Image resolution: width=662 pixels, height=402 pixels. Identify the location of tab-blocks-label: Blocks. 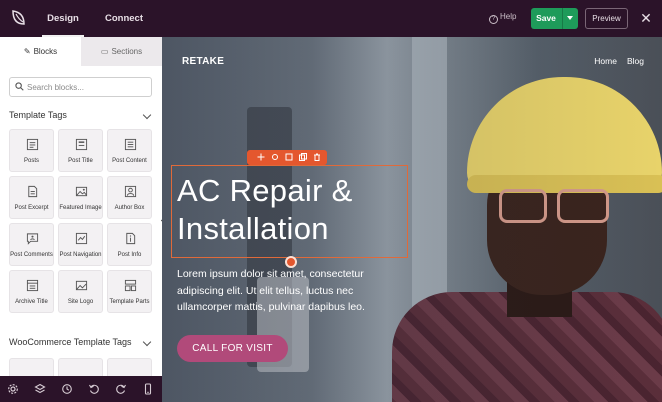
(45, 51).